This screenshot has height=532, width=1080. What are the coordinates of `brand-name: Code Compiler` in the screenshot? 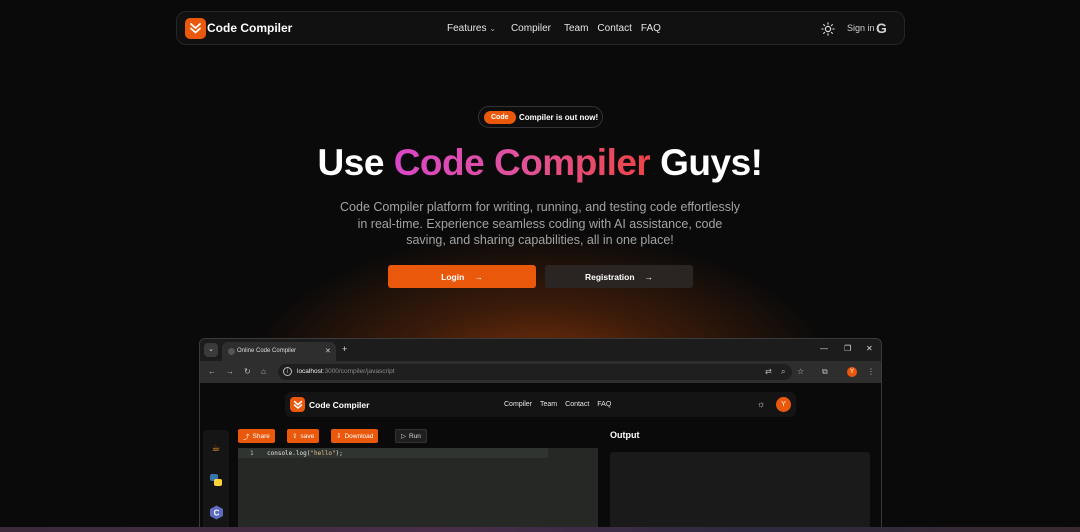 It's located at (249, 28).